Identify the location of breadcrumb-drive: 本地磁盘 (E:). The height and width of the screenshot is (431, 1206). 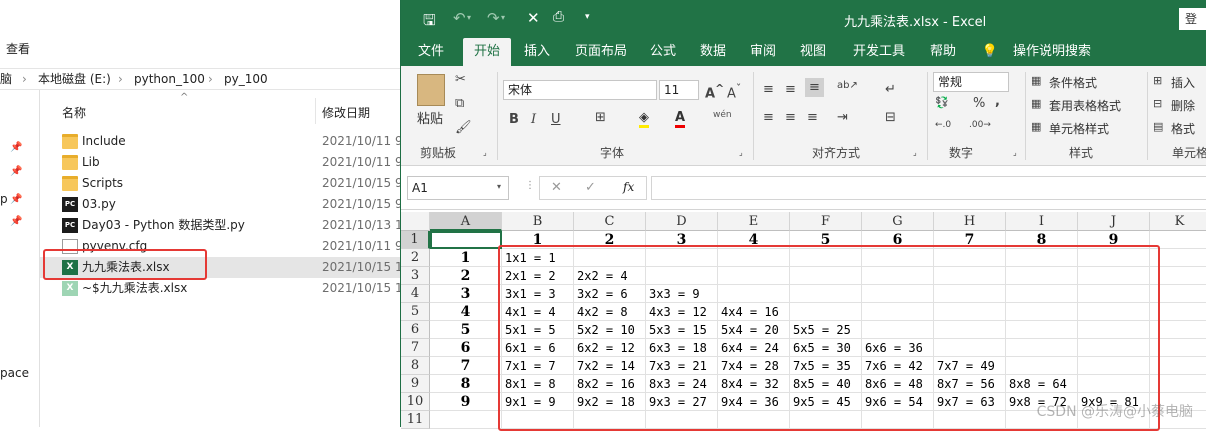
(74, 79).